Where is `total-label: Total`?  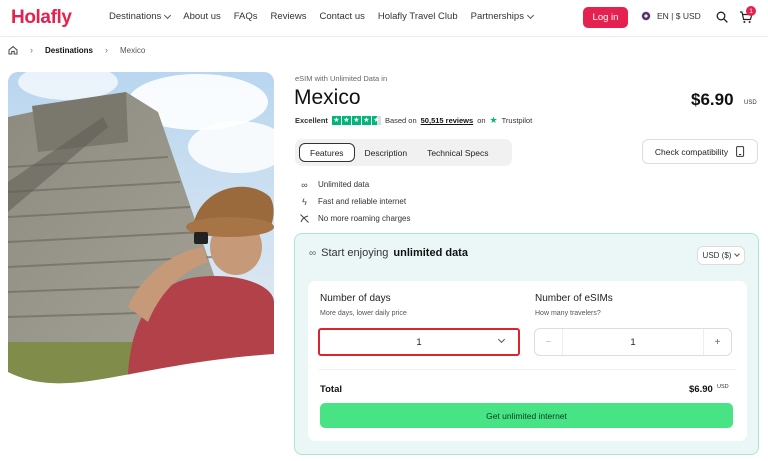
total-label: Total is located at coordinates (331, 389).